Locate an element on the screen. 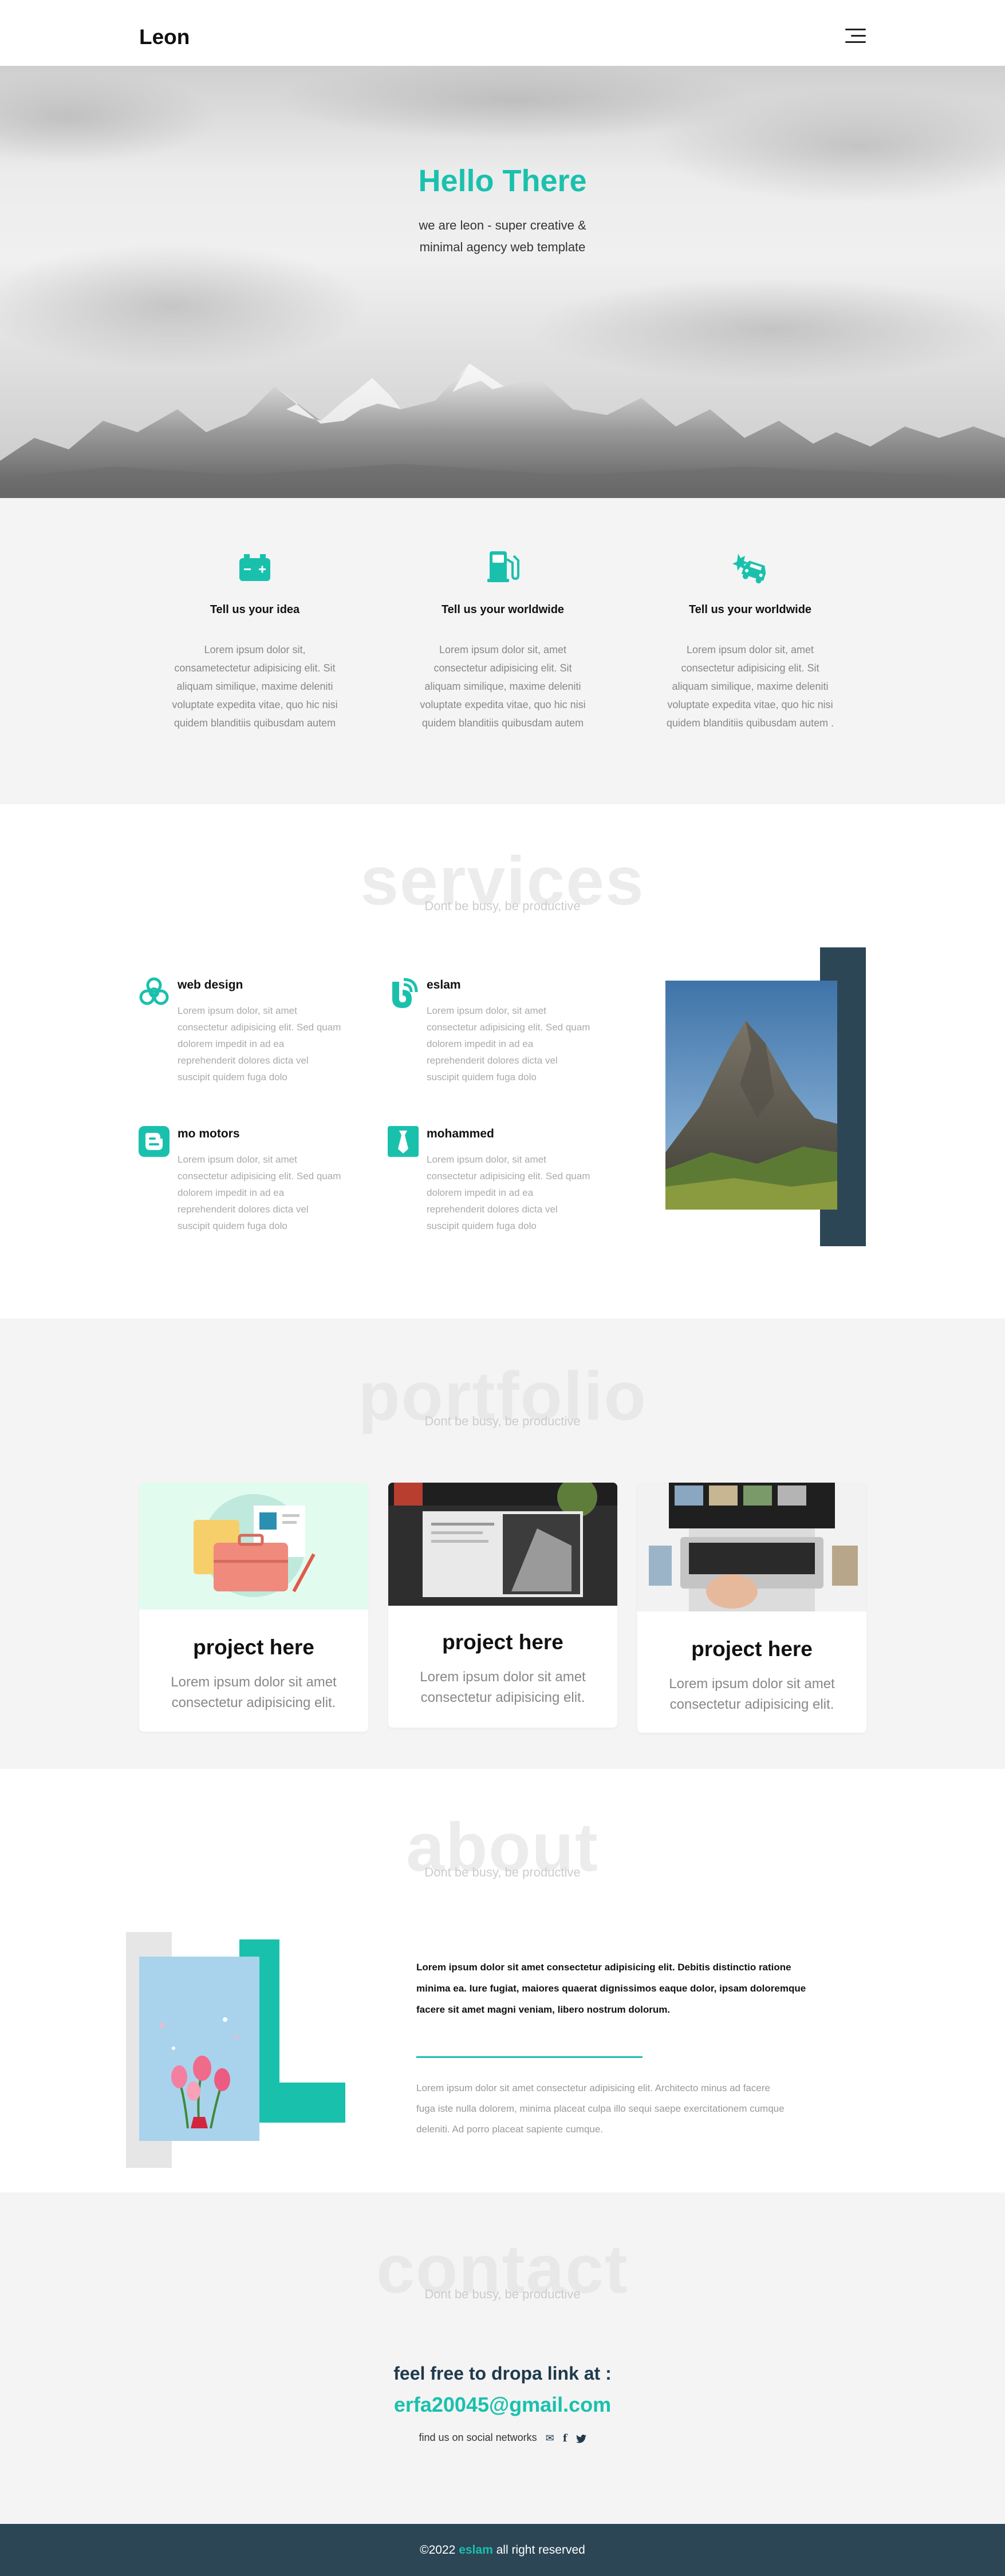  envelope-icon: ✉ is located at coordinates (550, 2438).